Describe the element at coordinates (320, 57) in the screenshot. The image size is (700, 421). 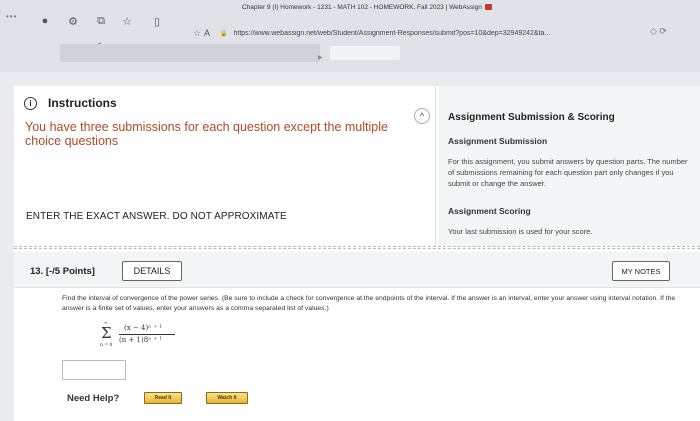
I see `forward-arrow-icon: ▶` at that location.